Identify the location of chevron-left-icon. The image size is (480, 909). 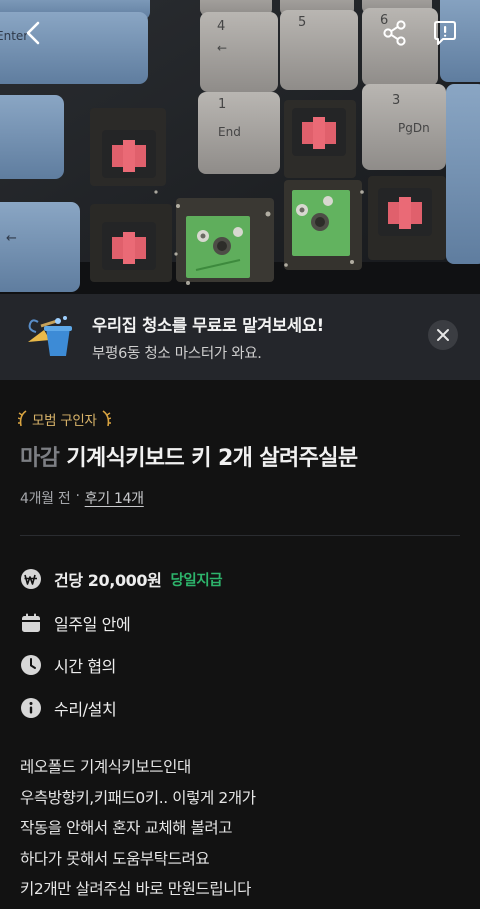
(33, 33).